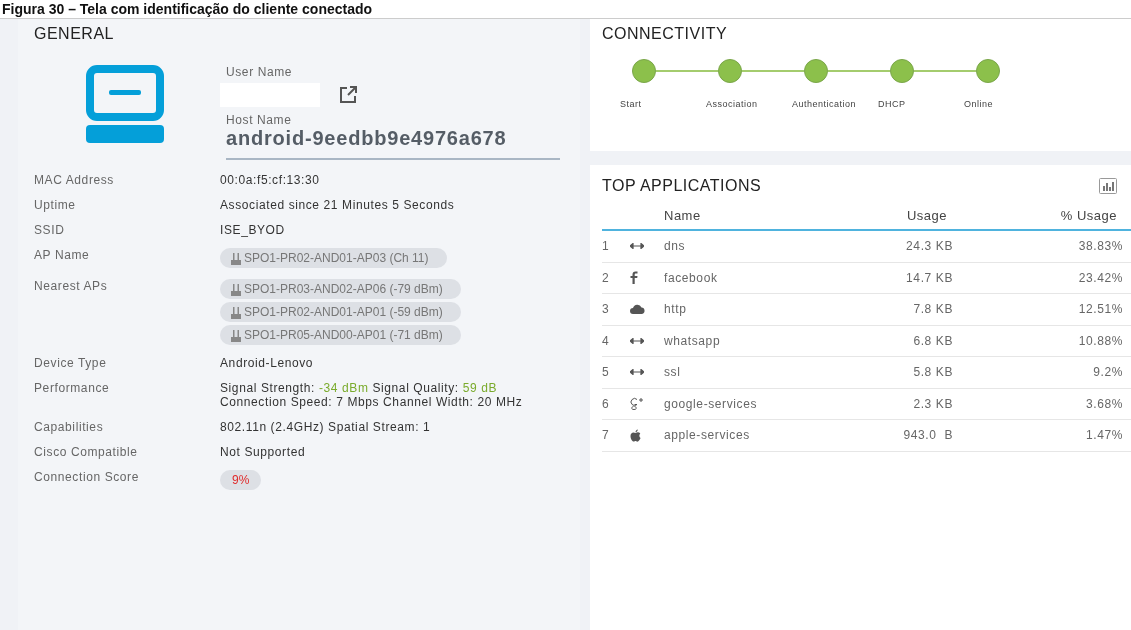  What do you see at coordinates (616, 404) in the screenshot?
I see `table-cell: 6` at bounding box center [616, 404].